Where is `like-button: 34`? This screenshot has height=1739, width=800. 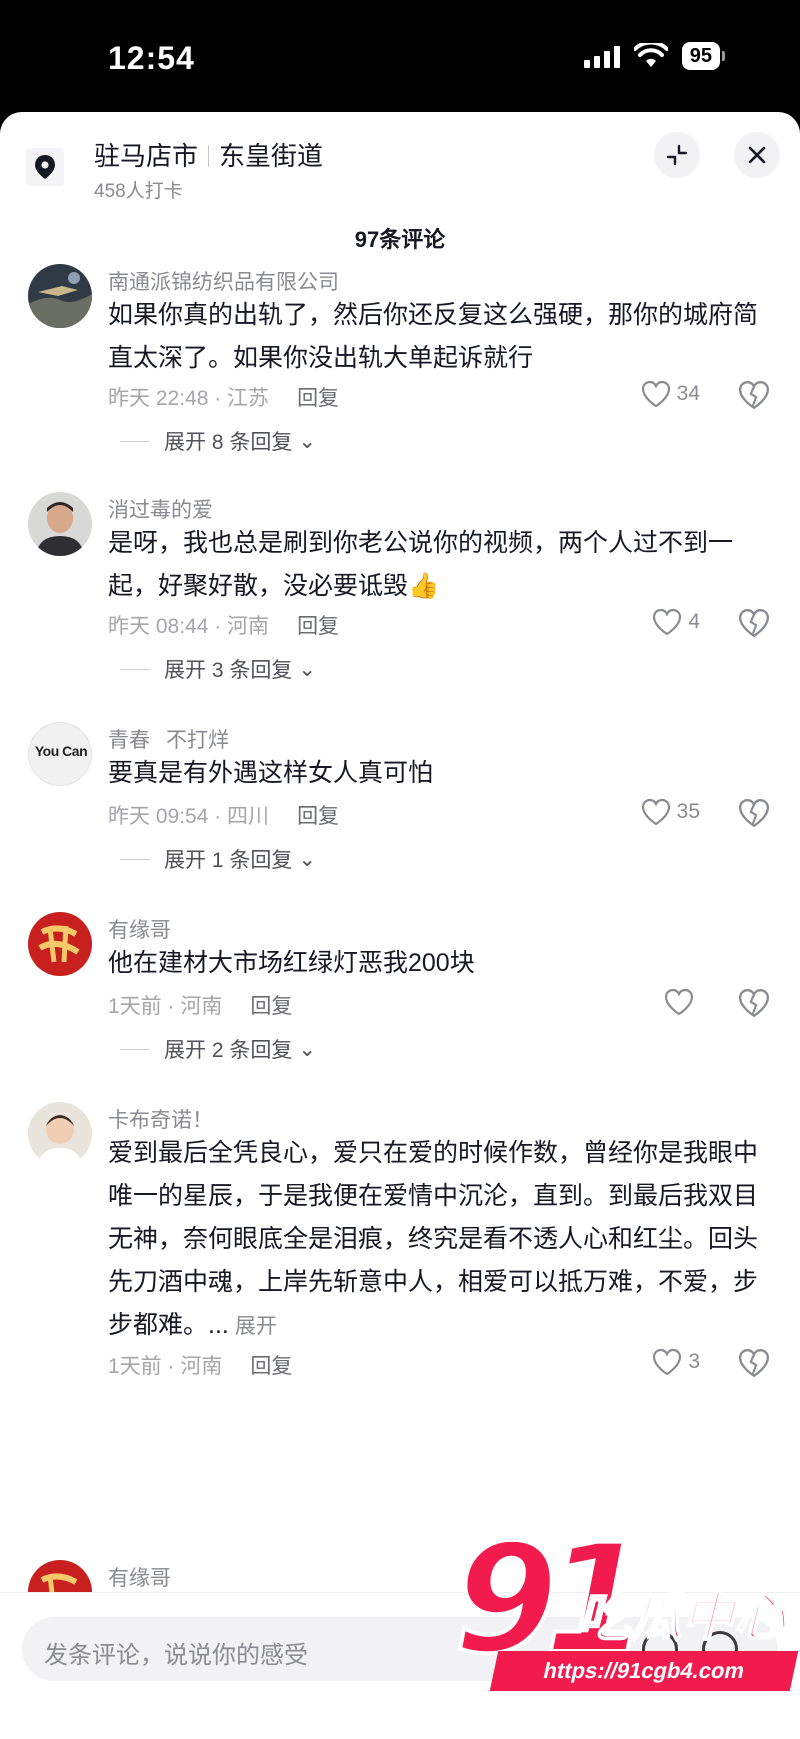
like-button: 34 is located at coordinates (670, 394).